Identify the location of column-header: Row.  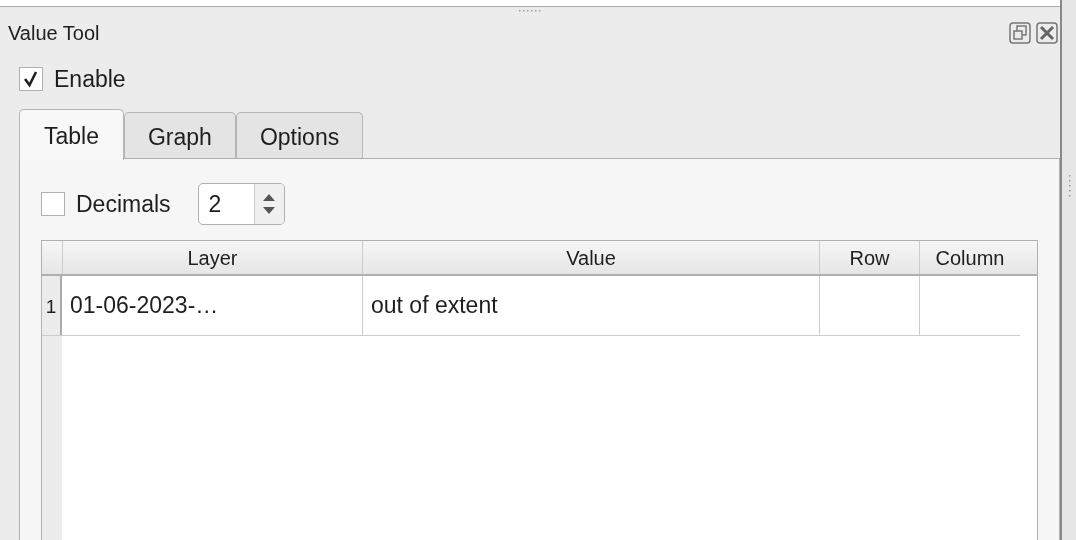
(869, 257).